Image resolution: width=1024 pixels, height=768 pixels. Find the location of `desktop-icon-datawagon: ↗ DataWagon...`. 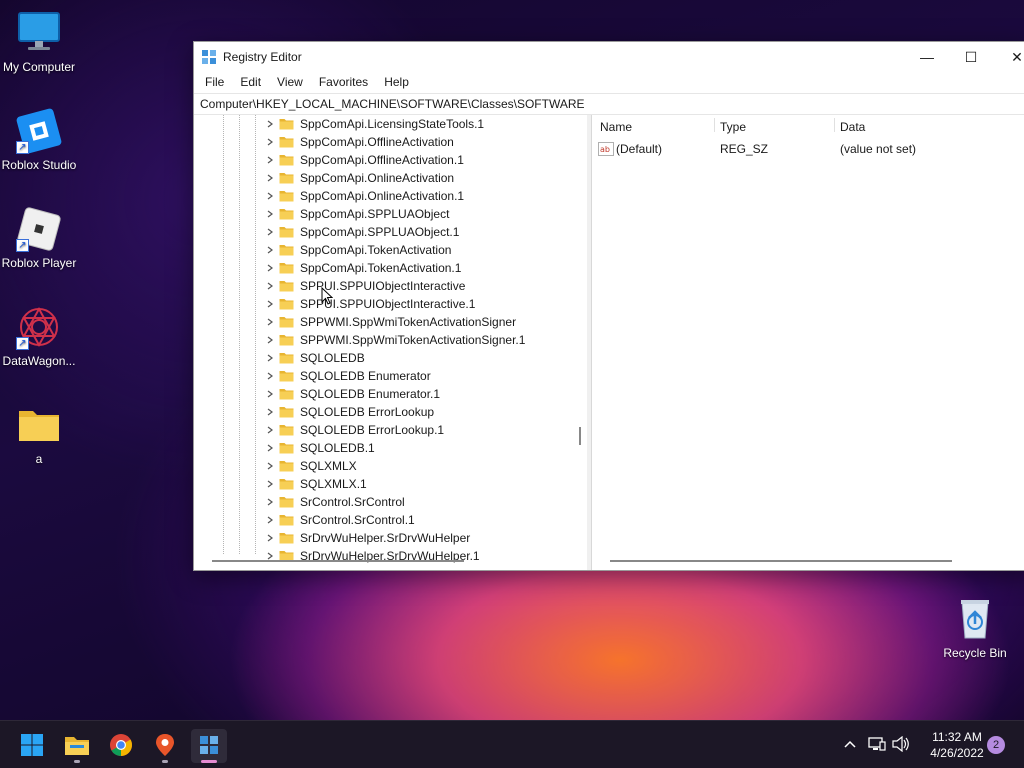

desktop-icon-datawagon: ↗ DataWagon... is located at coordinates (39, 336).